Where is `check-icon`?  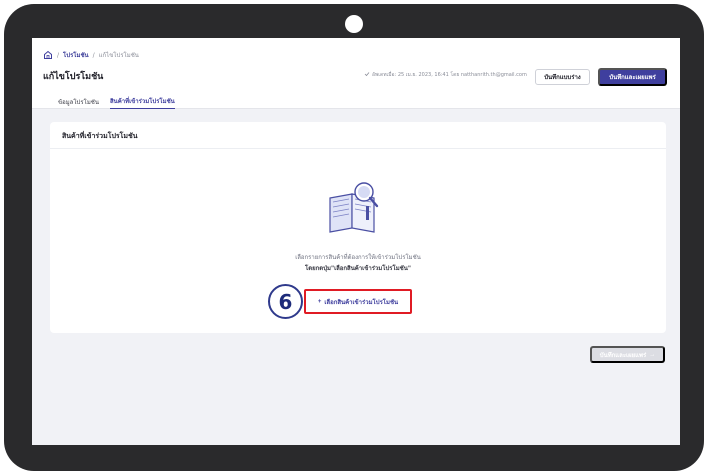 check-icon is located at coordinates (367, 75).